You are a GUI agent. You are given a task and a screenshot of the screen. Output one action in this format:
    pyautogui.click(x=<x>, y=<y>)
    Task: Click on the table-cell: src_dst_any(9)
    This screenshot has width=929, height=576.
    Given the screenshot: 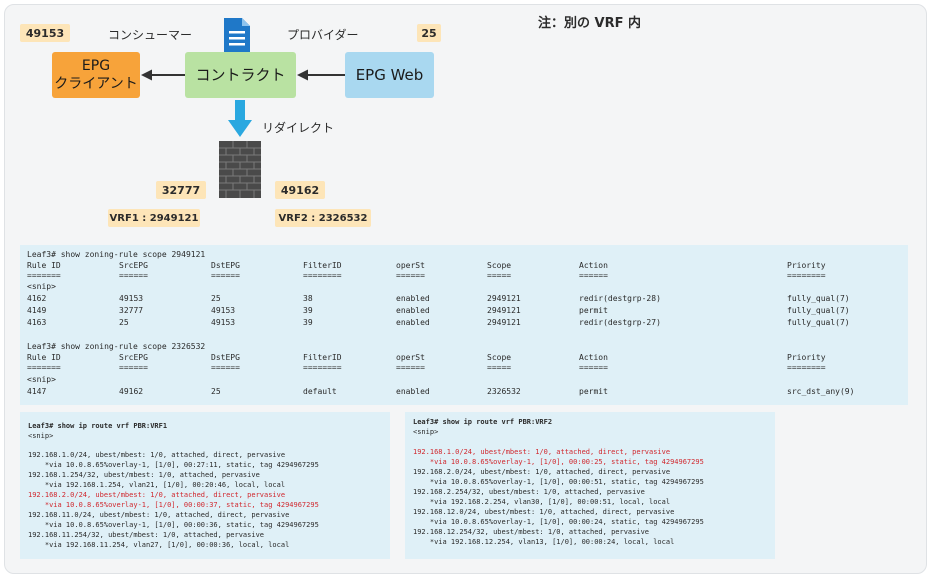 What is the action you would take?
    pyautogui.click(x=821, y=391)
    